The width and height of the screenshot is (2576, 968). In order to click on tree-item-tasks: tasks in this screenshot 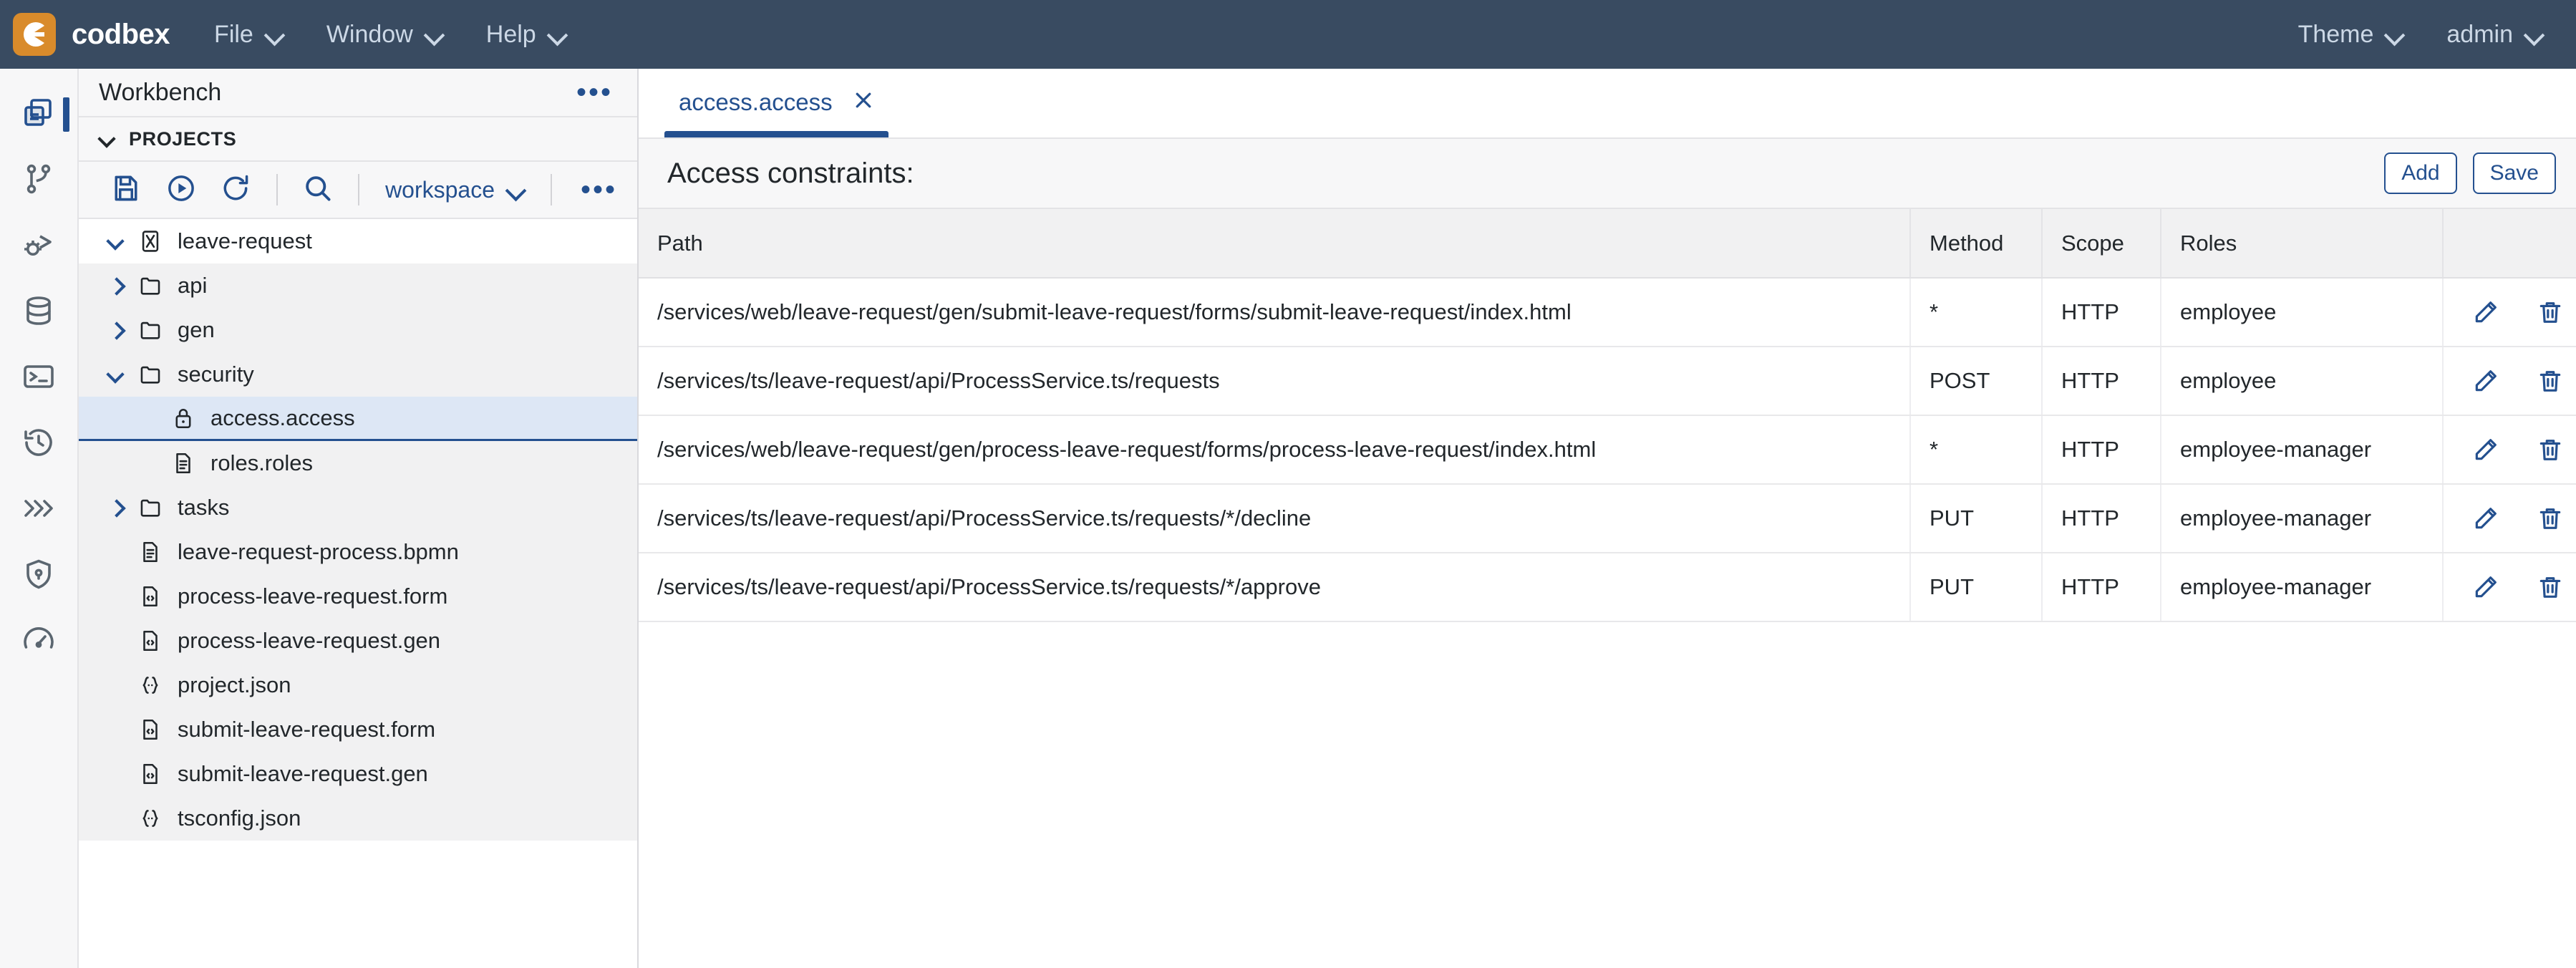, I will do `click(358, 507)`.